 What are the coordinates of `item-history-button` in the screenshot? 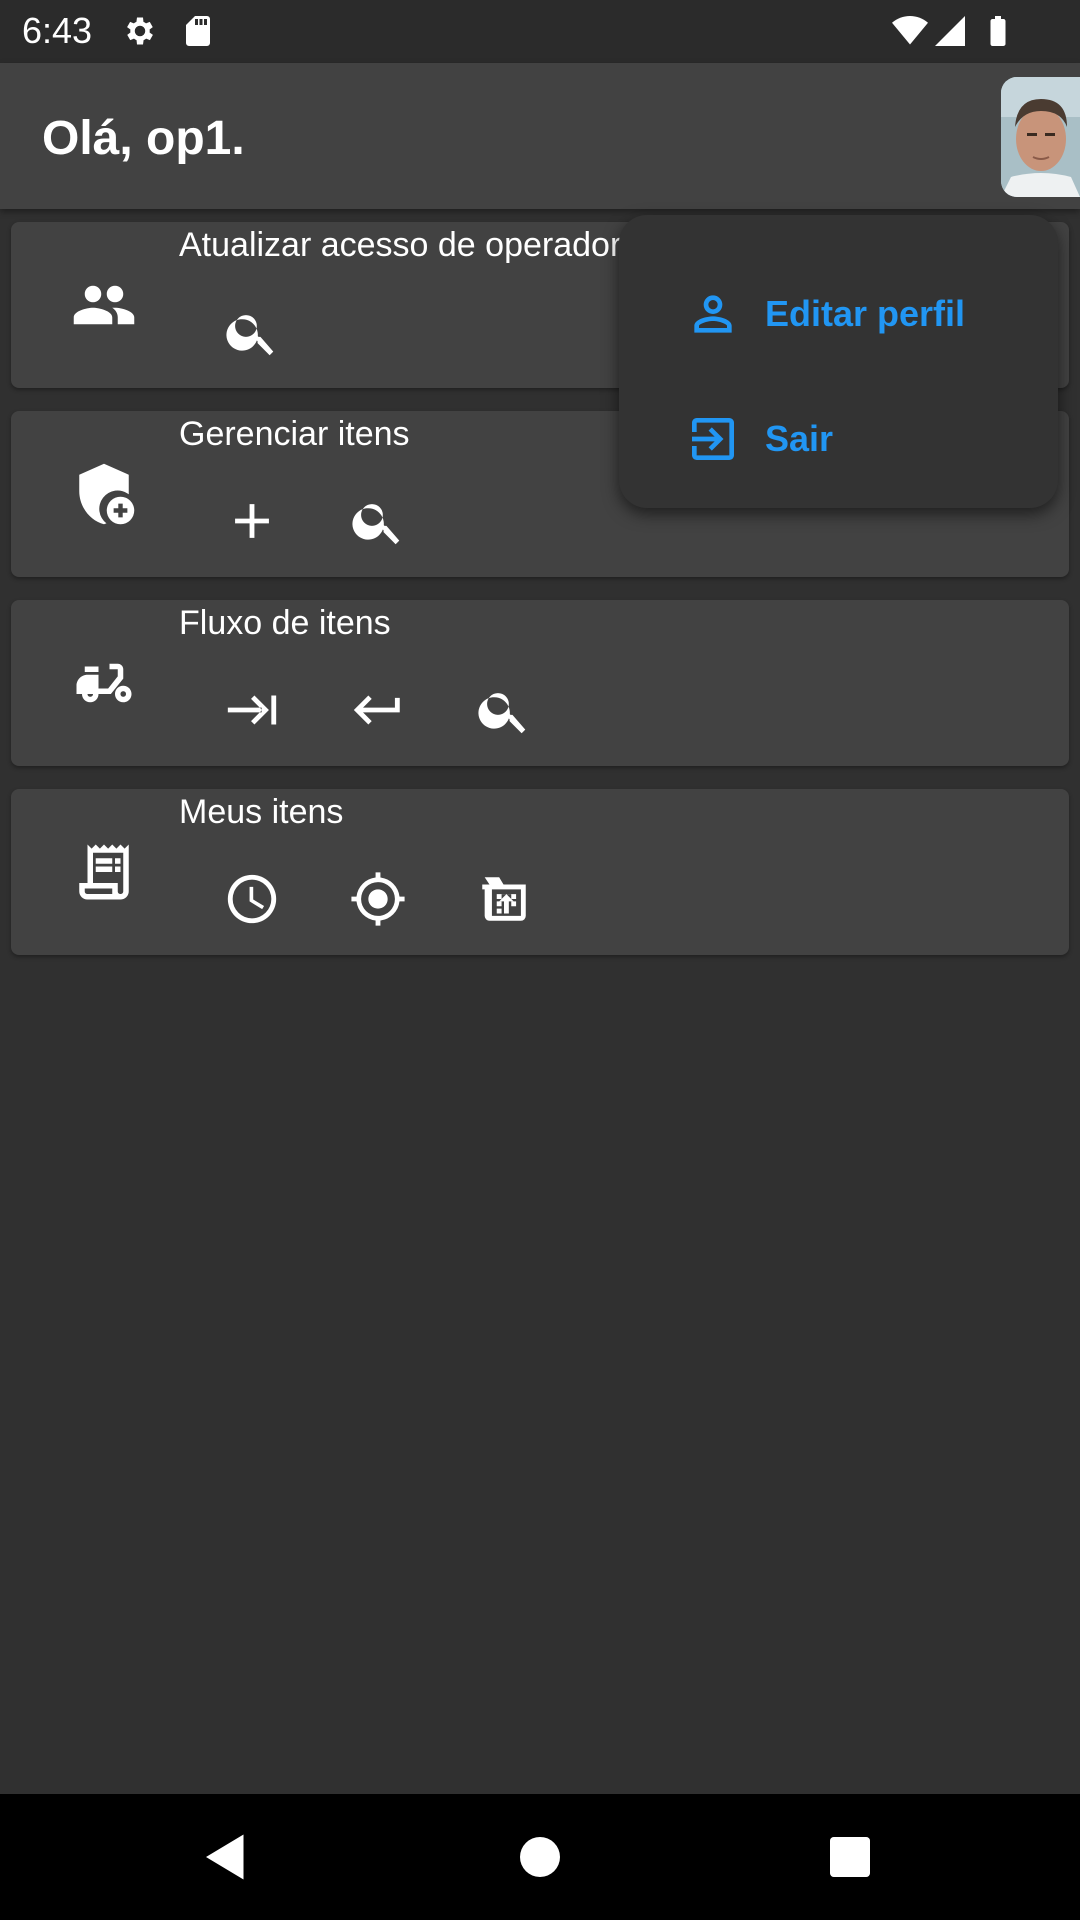 It's located at (252, 899).